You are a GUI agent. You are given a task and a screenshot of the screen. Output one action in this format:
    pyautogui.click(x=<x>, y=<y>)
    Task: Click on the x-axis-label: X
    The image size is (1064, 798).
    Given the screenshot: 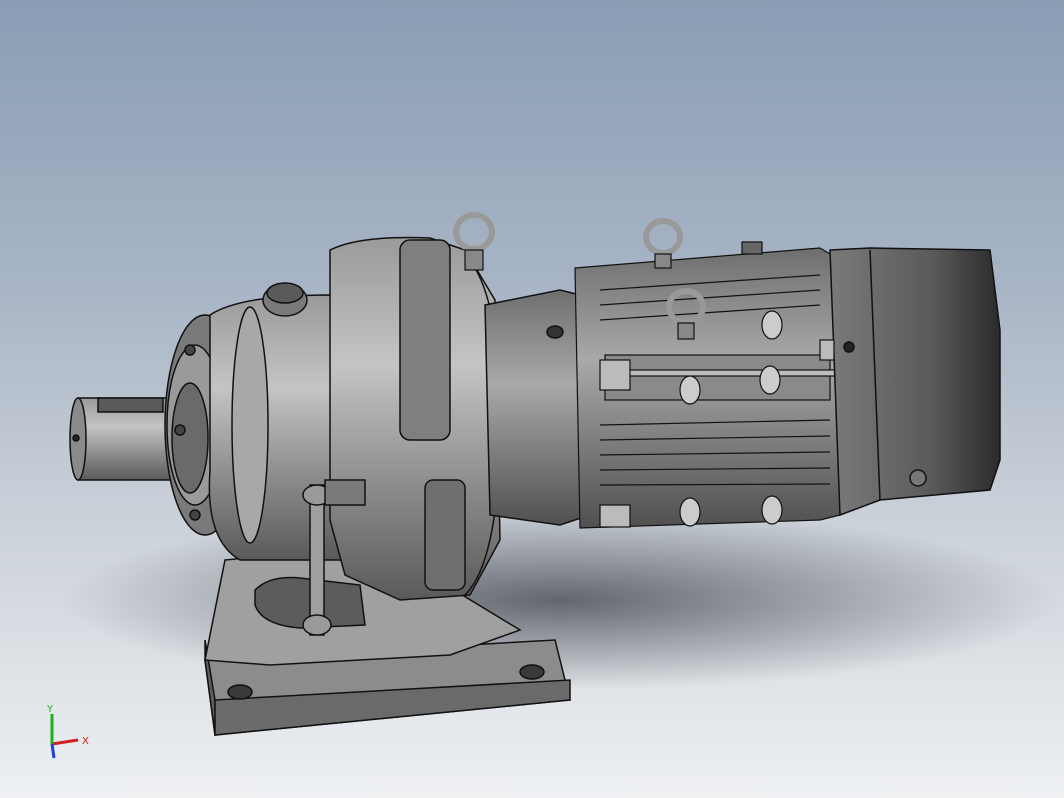 What is the action you would take?
    pyautogui.click(x=85, y=741)
    